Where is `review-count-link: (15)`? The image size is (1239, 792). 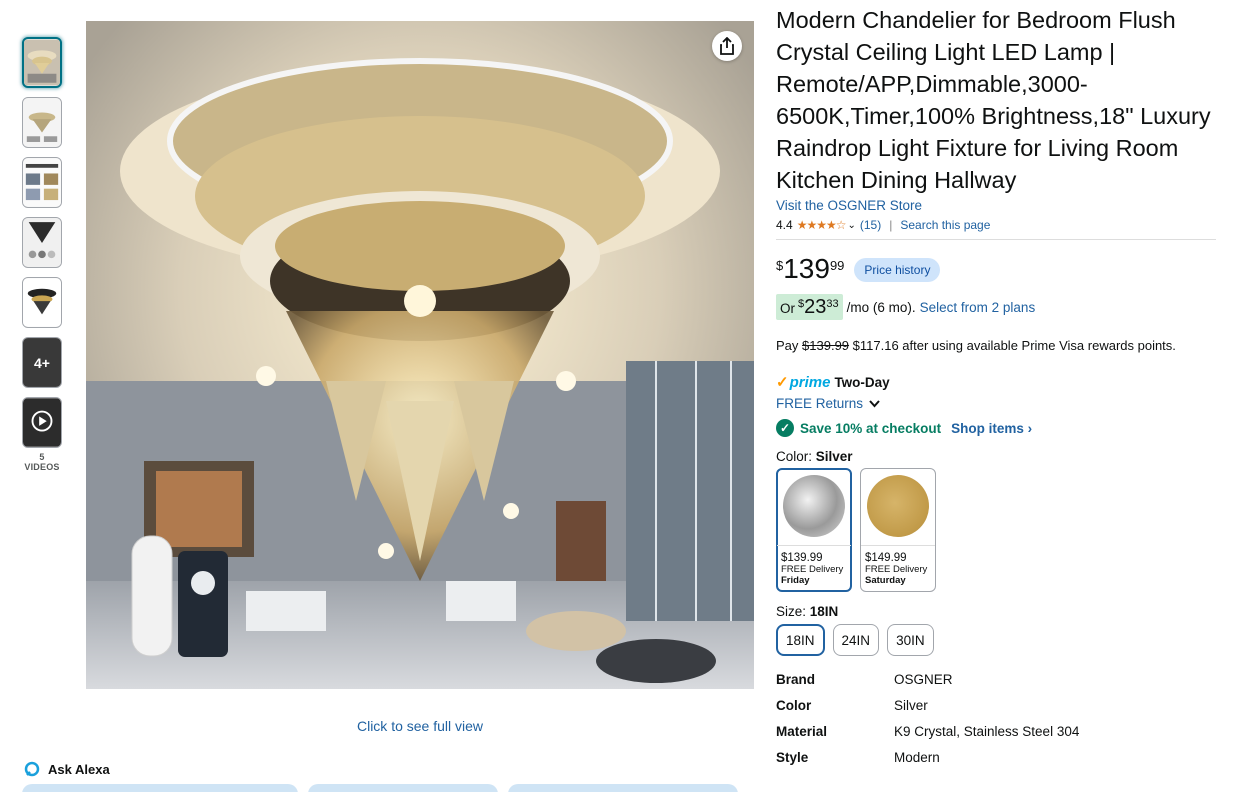
review-count-link: (15) is located at coordinates (870, 225).